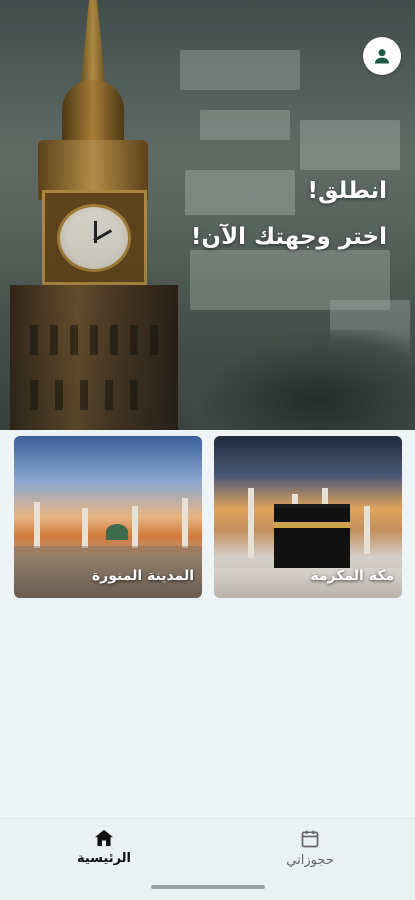 This screenshot has width=415, height=900. I want to click on home-indicator, so click(208, 887).